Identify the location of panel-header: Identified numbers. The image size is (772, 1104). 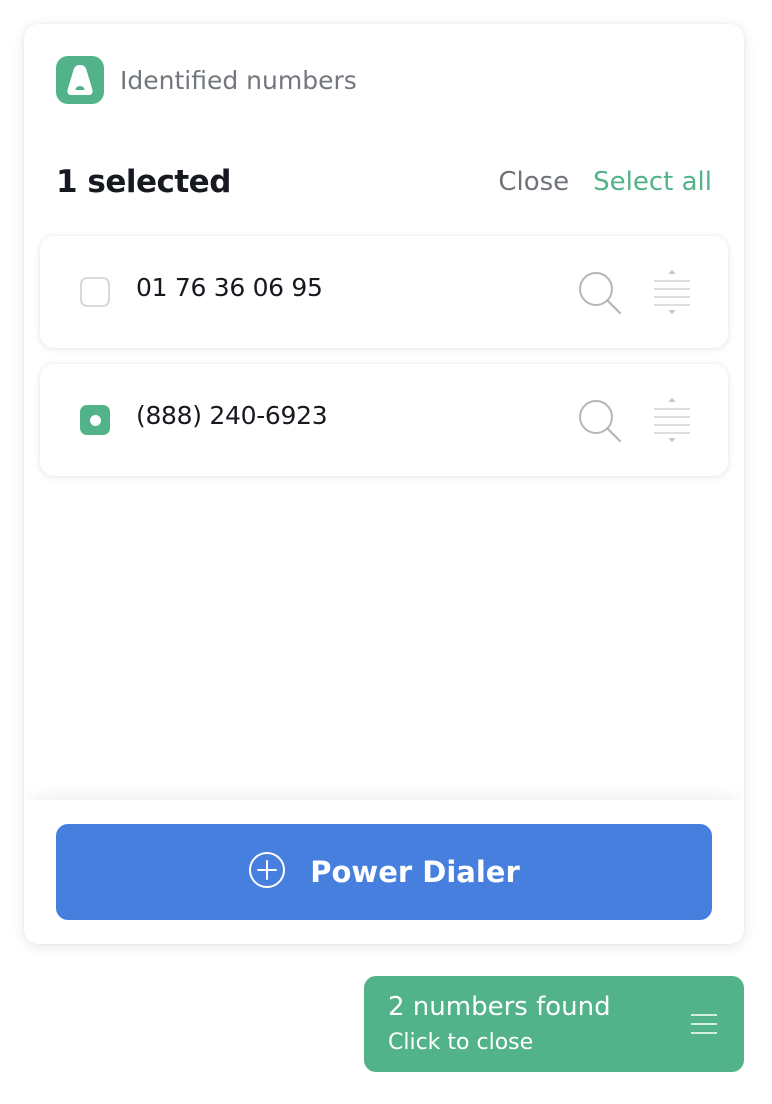
(206, 80).